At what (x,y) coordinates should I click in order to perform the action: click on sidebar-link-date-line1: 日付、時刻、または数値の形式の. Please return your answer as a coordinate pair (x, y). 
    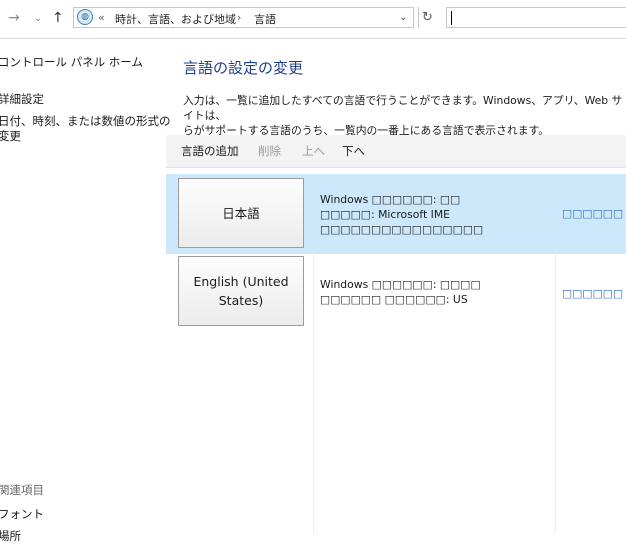
    Looking at the image, I should click on (85, 121).